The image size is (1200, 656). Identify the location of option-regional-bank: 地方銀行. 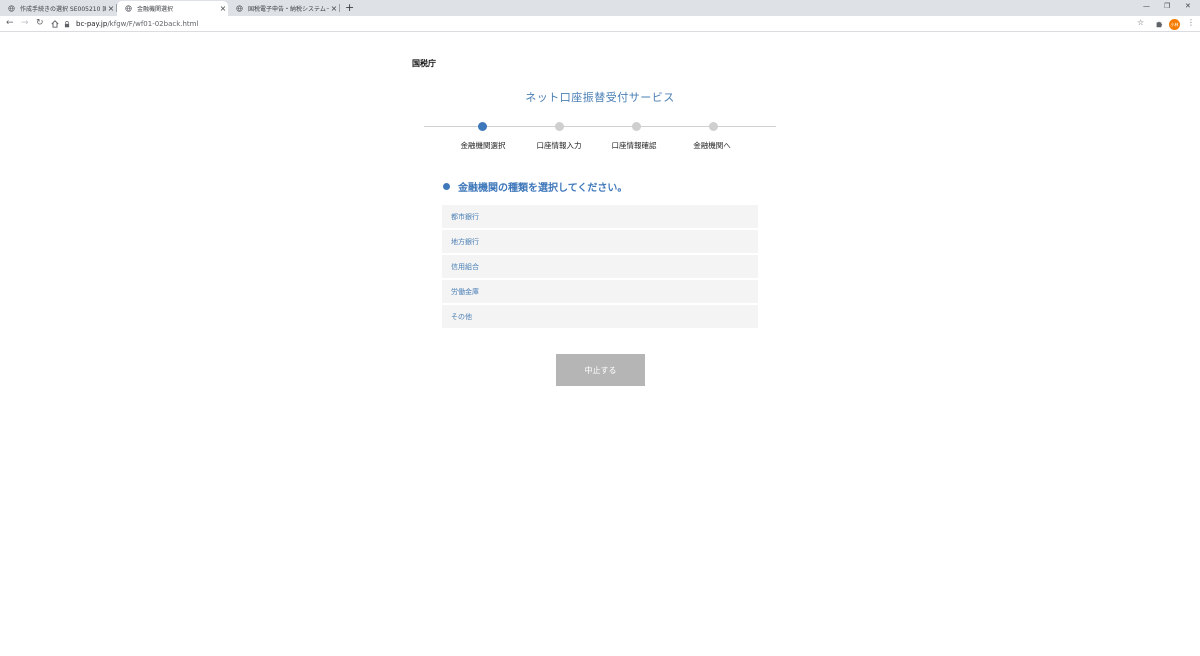
(600, 241).